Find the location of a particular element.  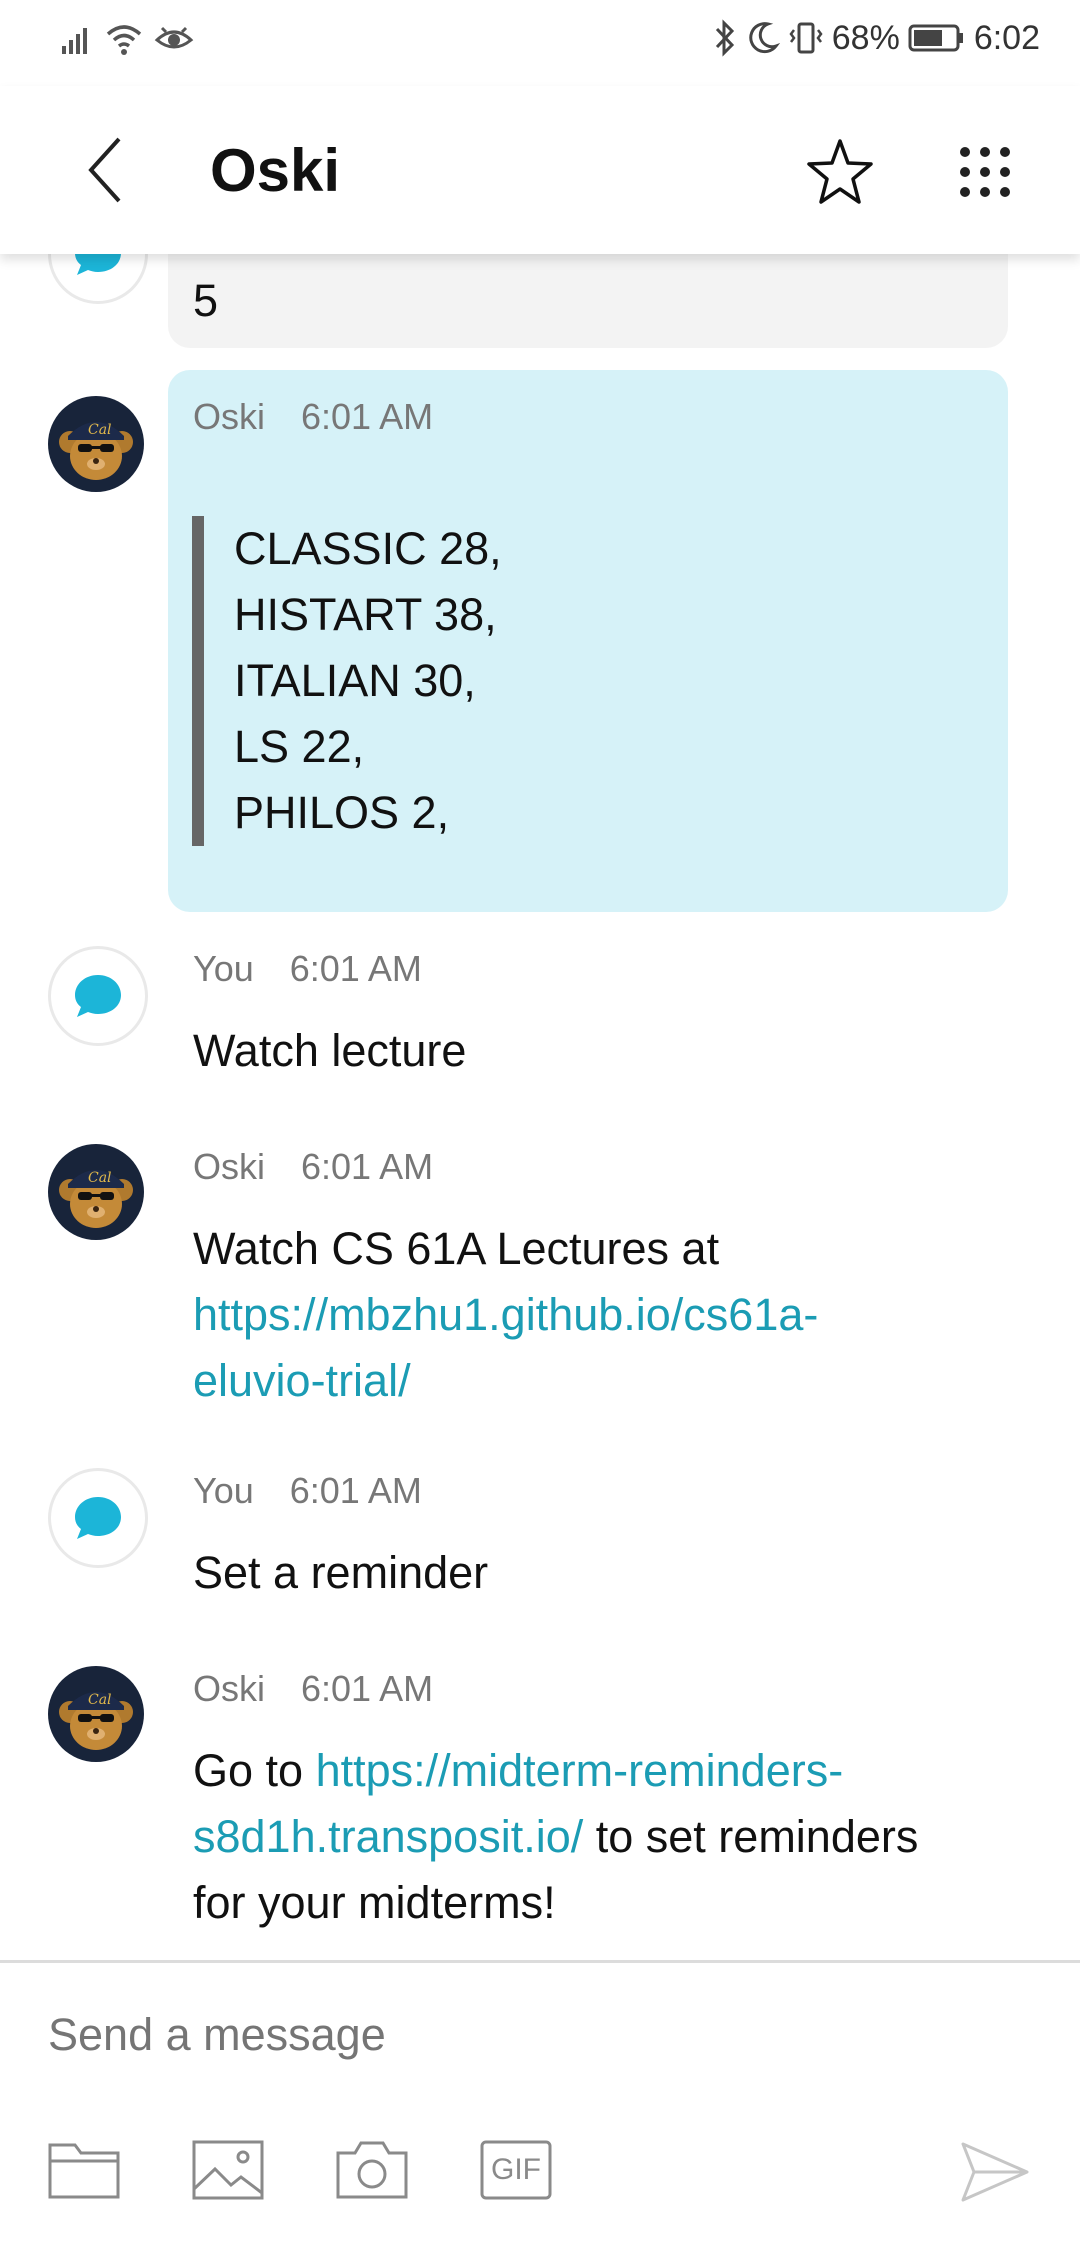

camera-button is located at coordinates (372, 2170).